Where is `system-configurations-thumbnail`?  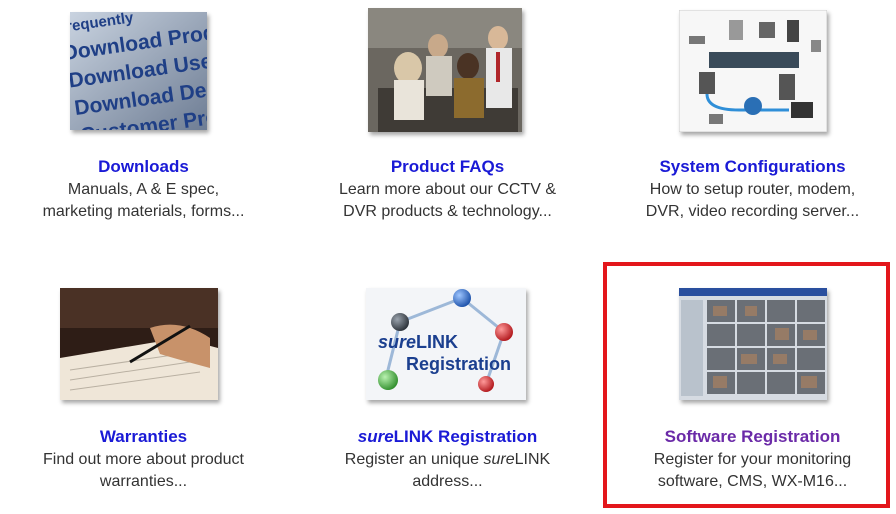 system-configurations-thumbnail is located at coordinates (753, 71).